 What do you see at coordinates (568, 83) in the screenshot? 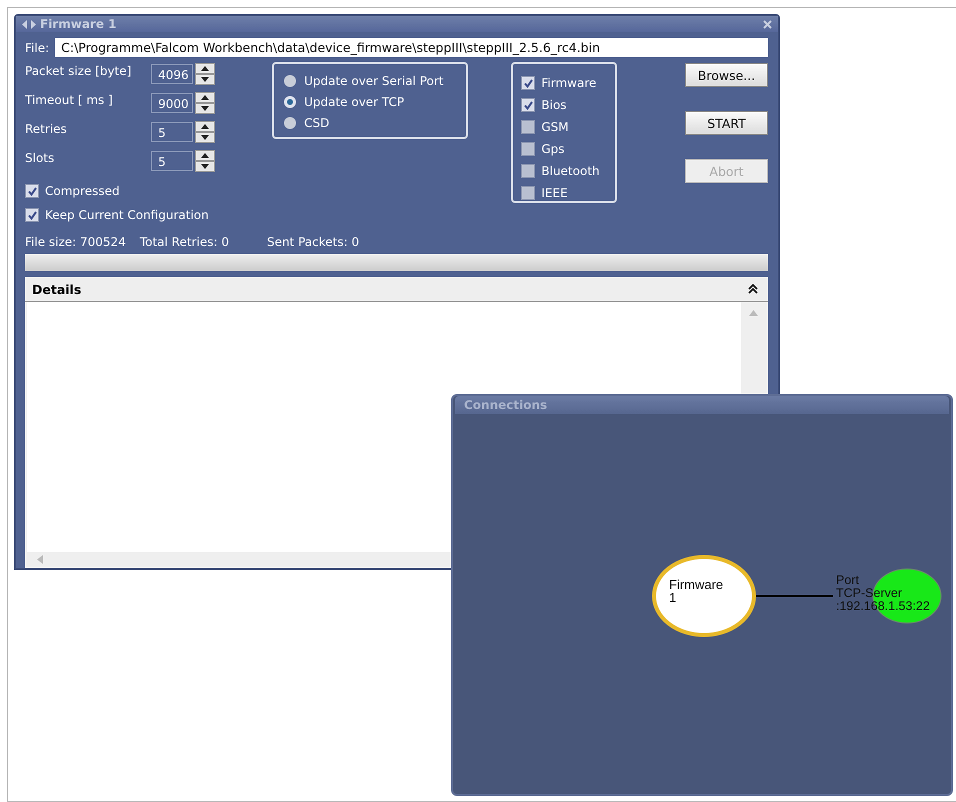
I see `component-checkbox: Firmware` at bounding box center [568, 83].